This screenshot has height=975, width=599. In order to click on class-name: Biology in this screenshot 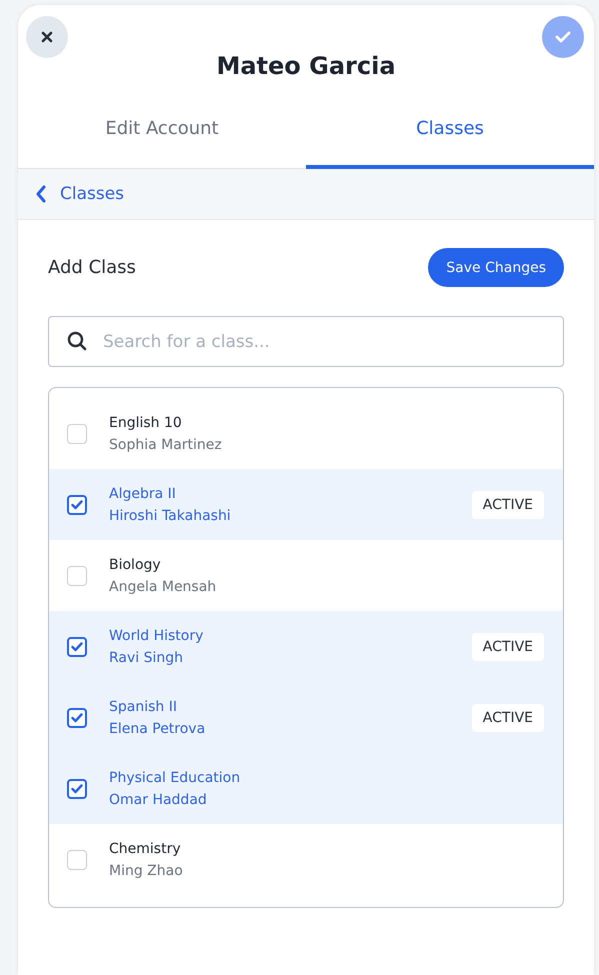, I will do `click(135, 564)`.